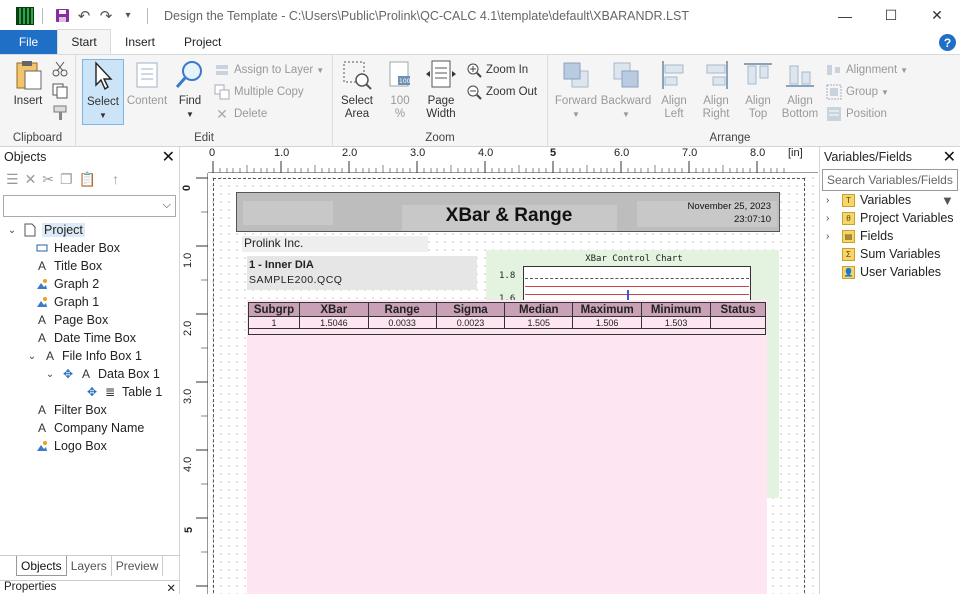 The width and height of the screenshot is (960, 595). I want to click on tree-item-header-box: Header Box, so click(75, 248).